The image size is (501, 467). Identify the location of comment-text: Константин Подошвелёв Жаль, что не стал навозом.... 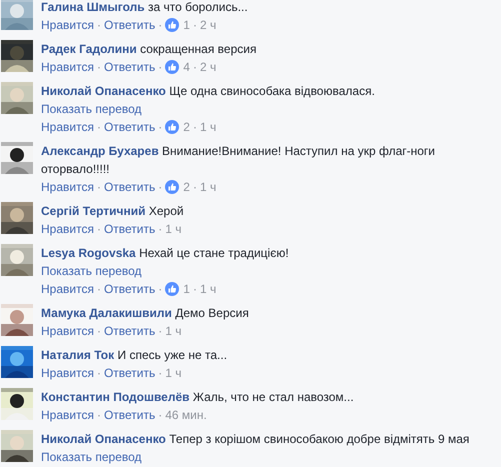
(198, 397).